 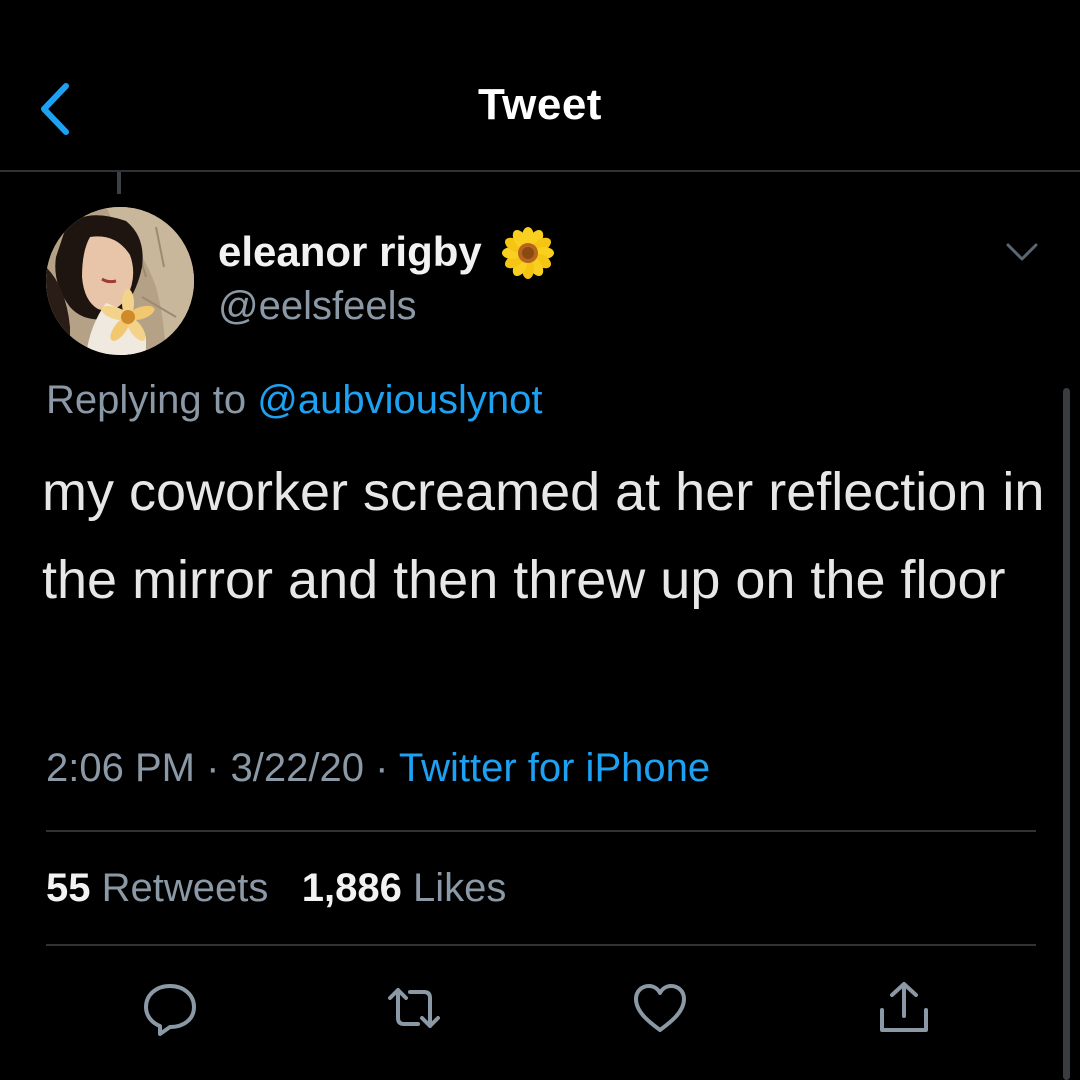 What do you see at coordinates (119, 183) in the screenshot?
I see `thread-connector-line` at bounding box center [119, 183].